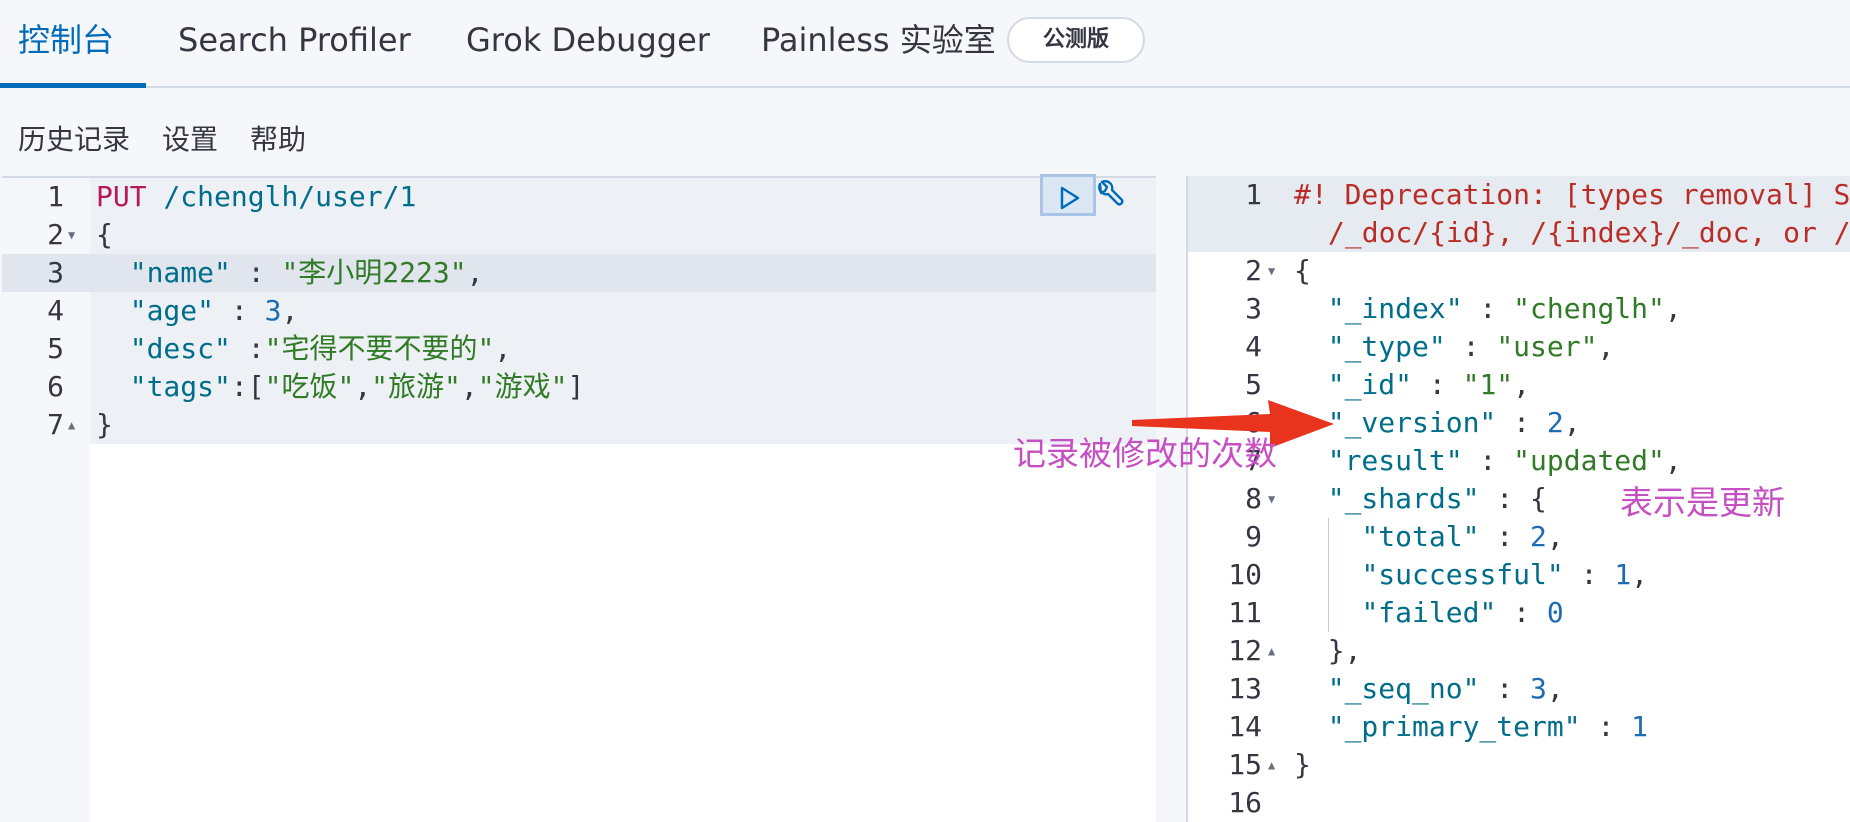  I want to click on code-line: "_type" : "user",, so click(1471, 346).